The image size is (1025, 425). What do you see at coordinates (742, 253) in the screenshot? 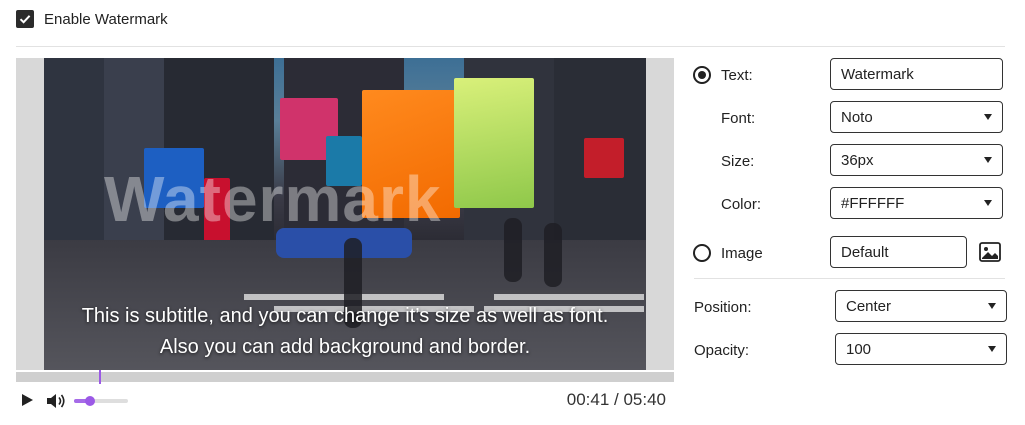
I see `image-option-label: Image` at bounding box center [742, 253].